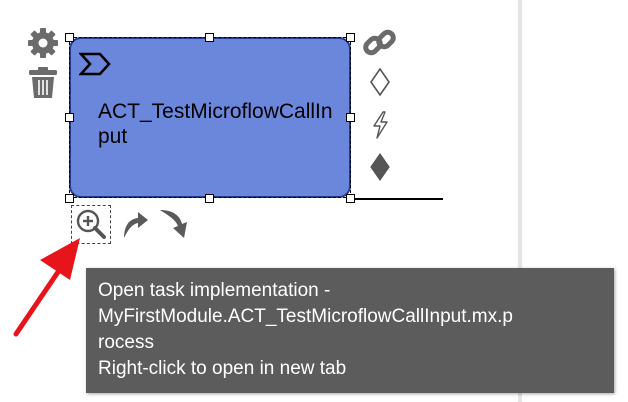  What do you see at coordinates (379, 41) in the screenshot?
I see `link-icon` at bounding box center [379, 41].